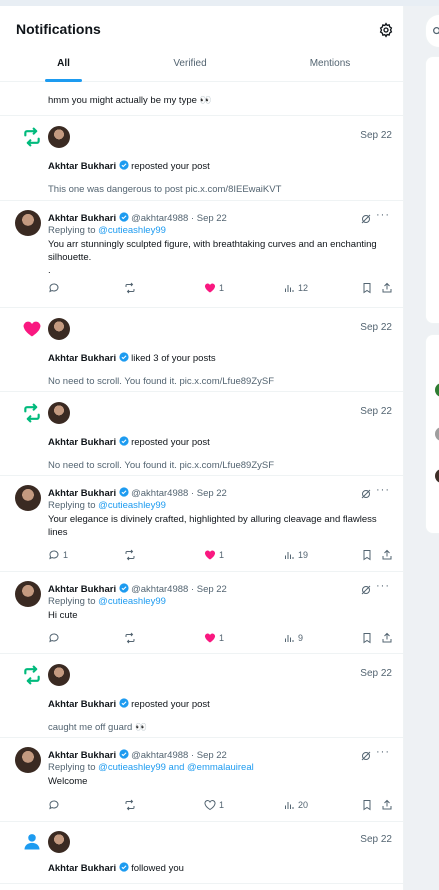 The height and width of the screenshot is (890, 439). I want to click on action-bar: 1 20, so click(220, 806).